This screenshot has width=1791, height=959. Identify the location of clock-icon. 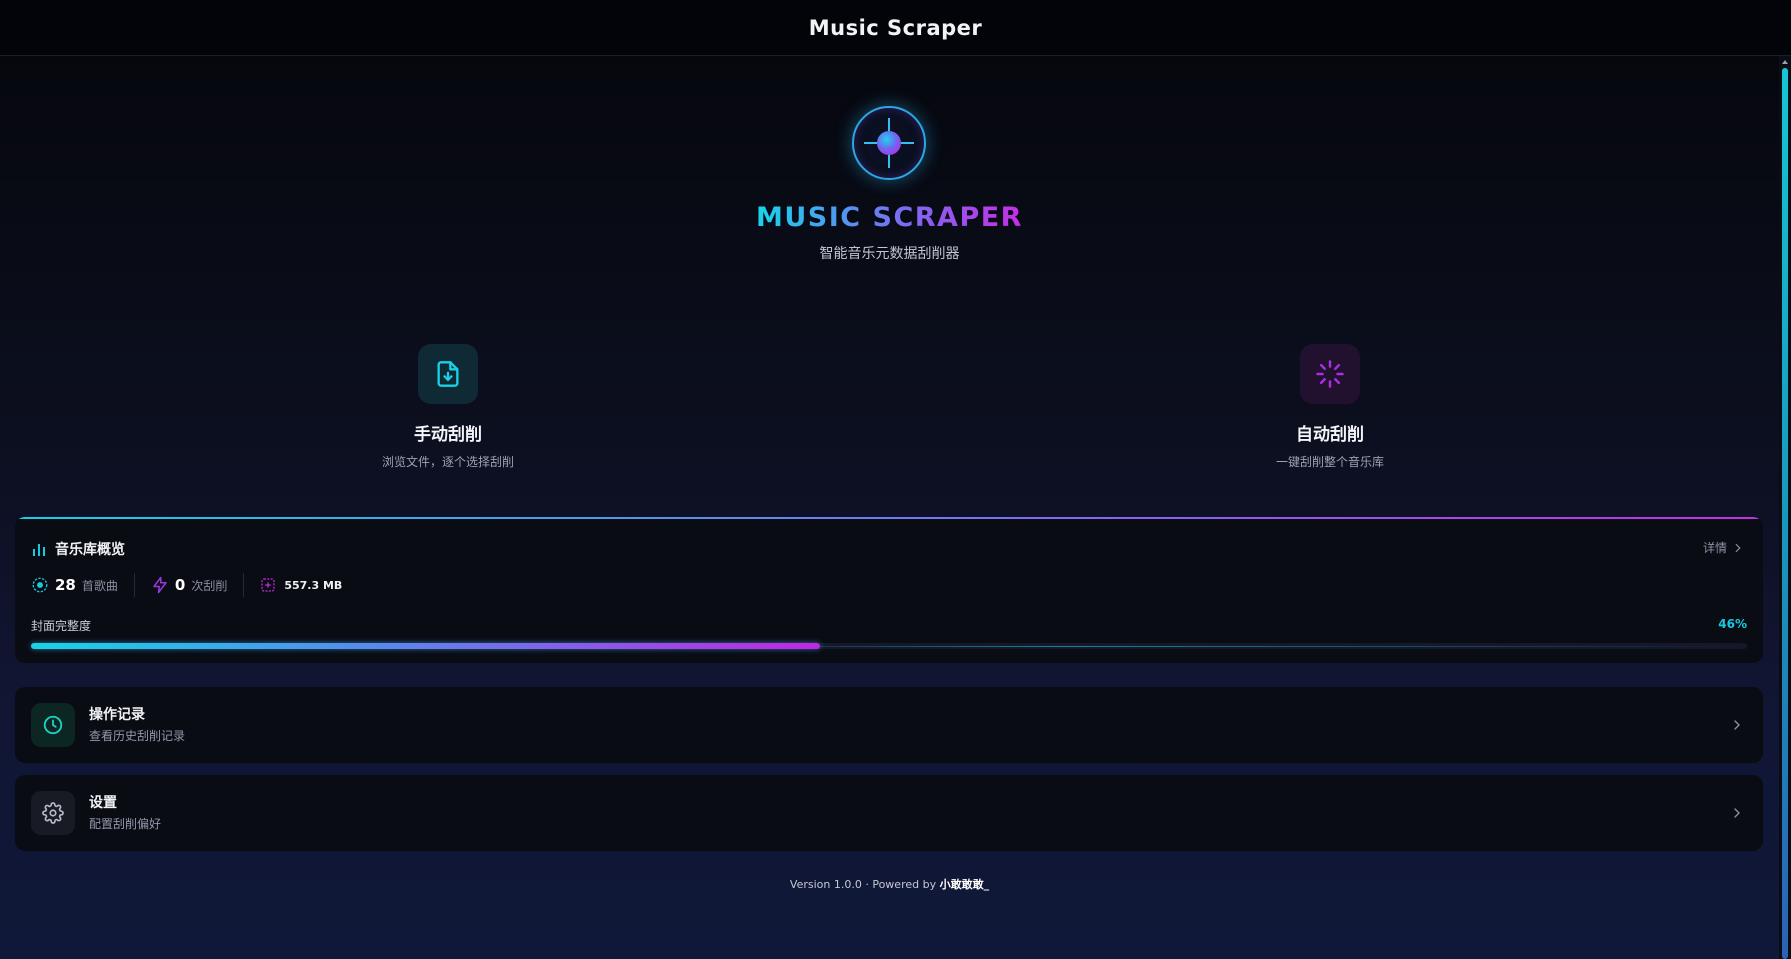
(53, 725).